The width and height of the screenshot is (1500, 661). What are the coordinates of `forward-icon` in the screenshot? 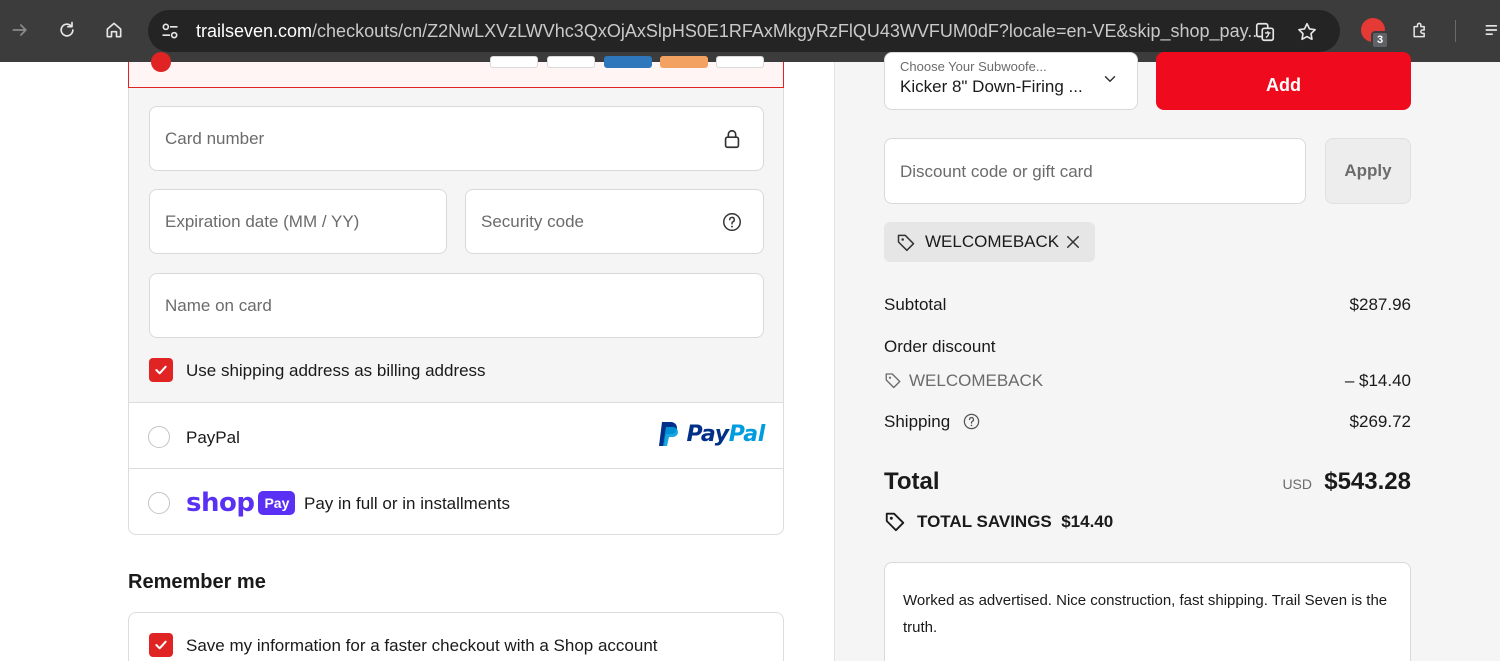 It's located at (19, 30).